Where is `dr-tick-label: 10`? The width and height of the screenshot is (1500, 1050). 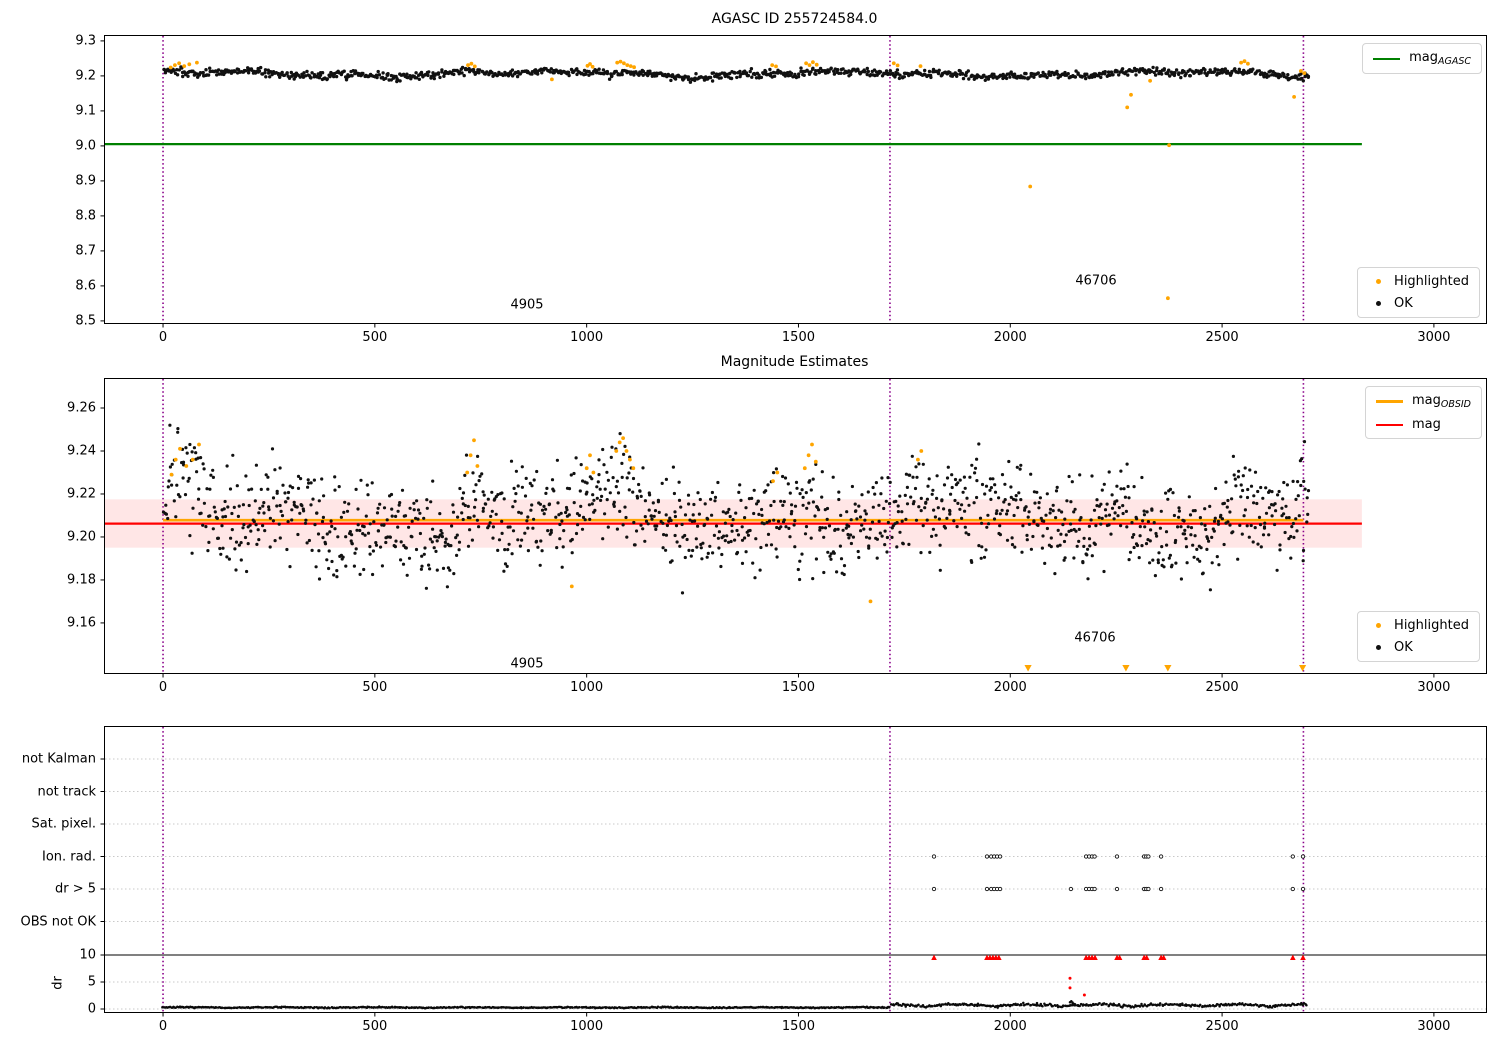
dr-tick-label: 10 is located at coordinates (87, 955).